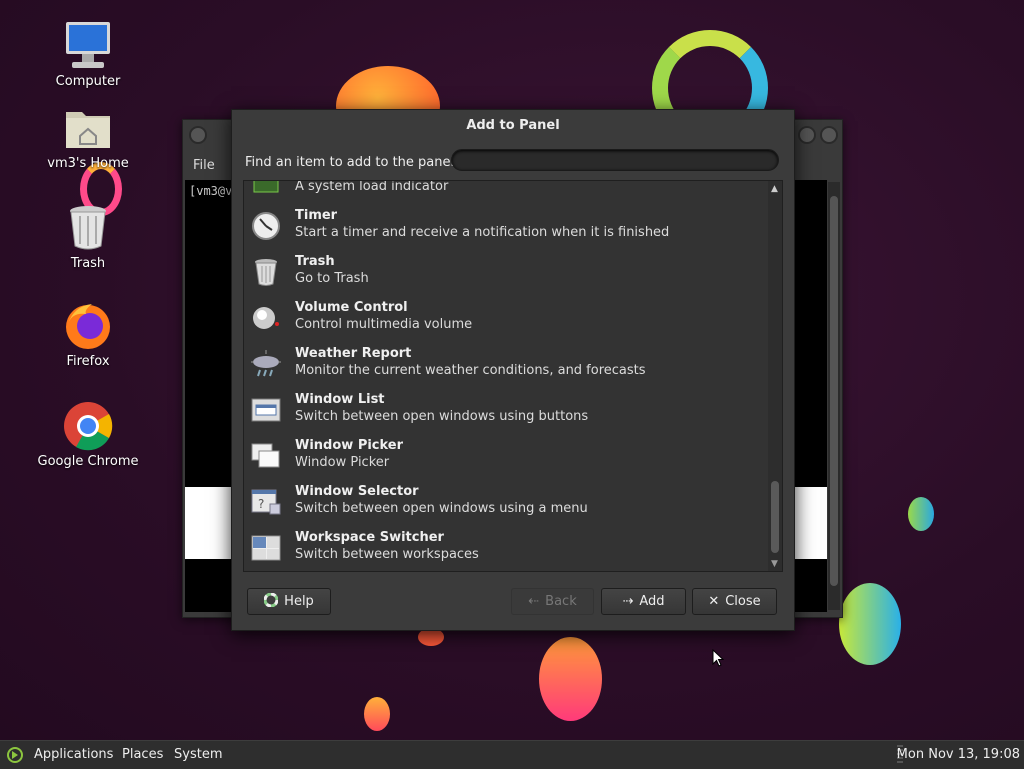 The width and height of the screenshot is (1024, 769). What do you see at coordinates (628, 601) in the screenshot?
I see `arrow-right-icon: ⇢` at bounding box center [628, 601].